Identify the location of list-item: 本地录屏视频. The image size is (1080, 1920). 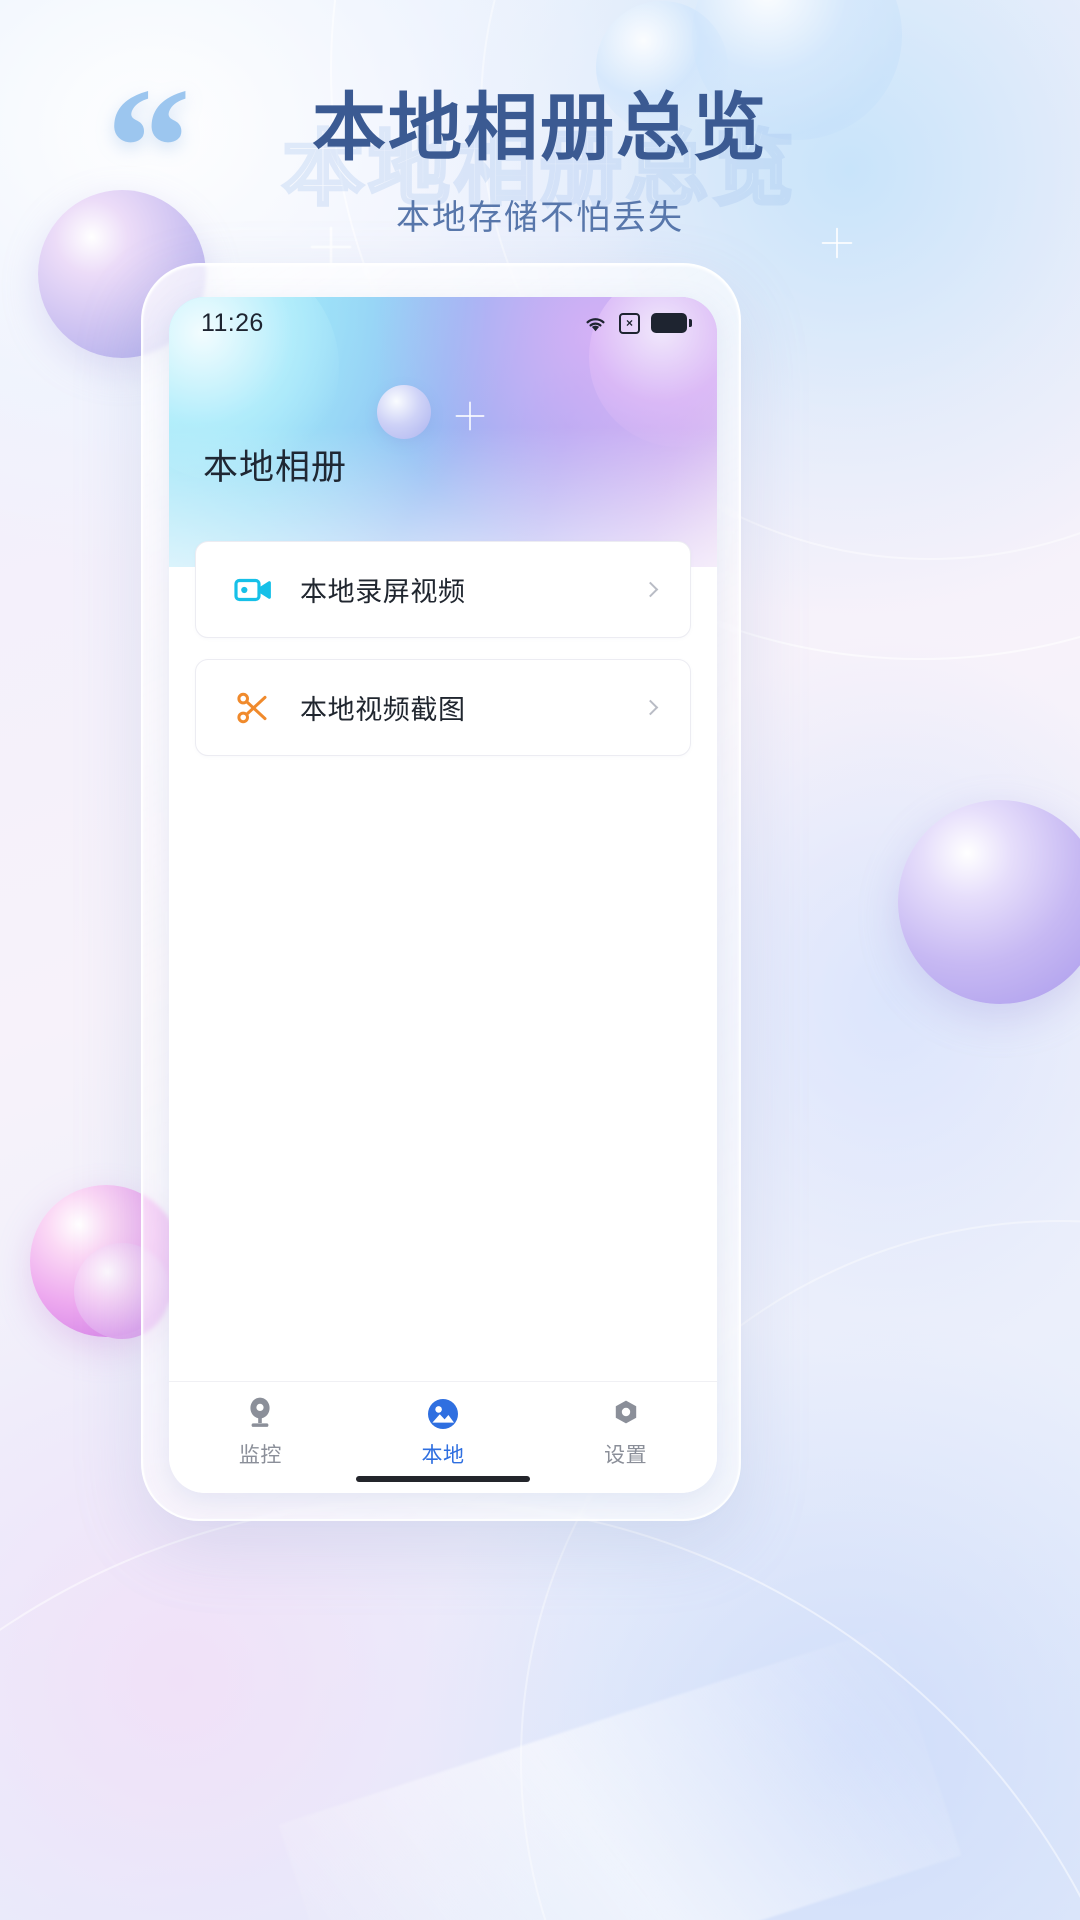
(443, 589).